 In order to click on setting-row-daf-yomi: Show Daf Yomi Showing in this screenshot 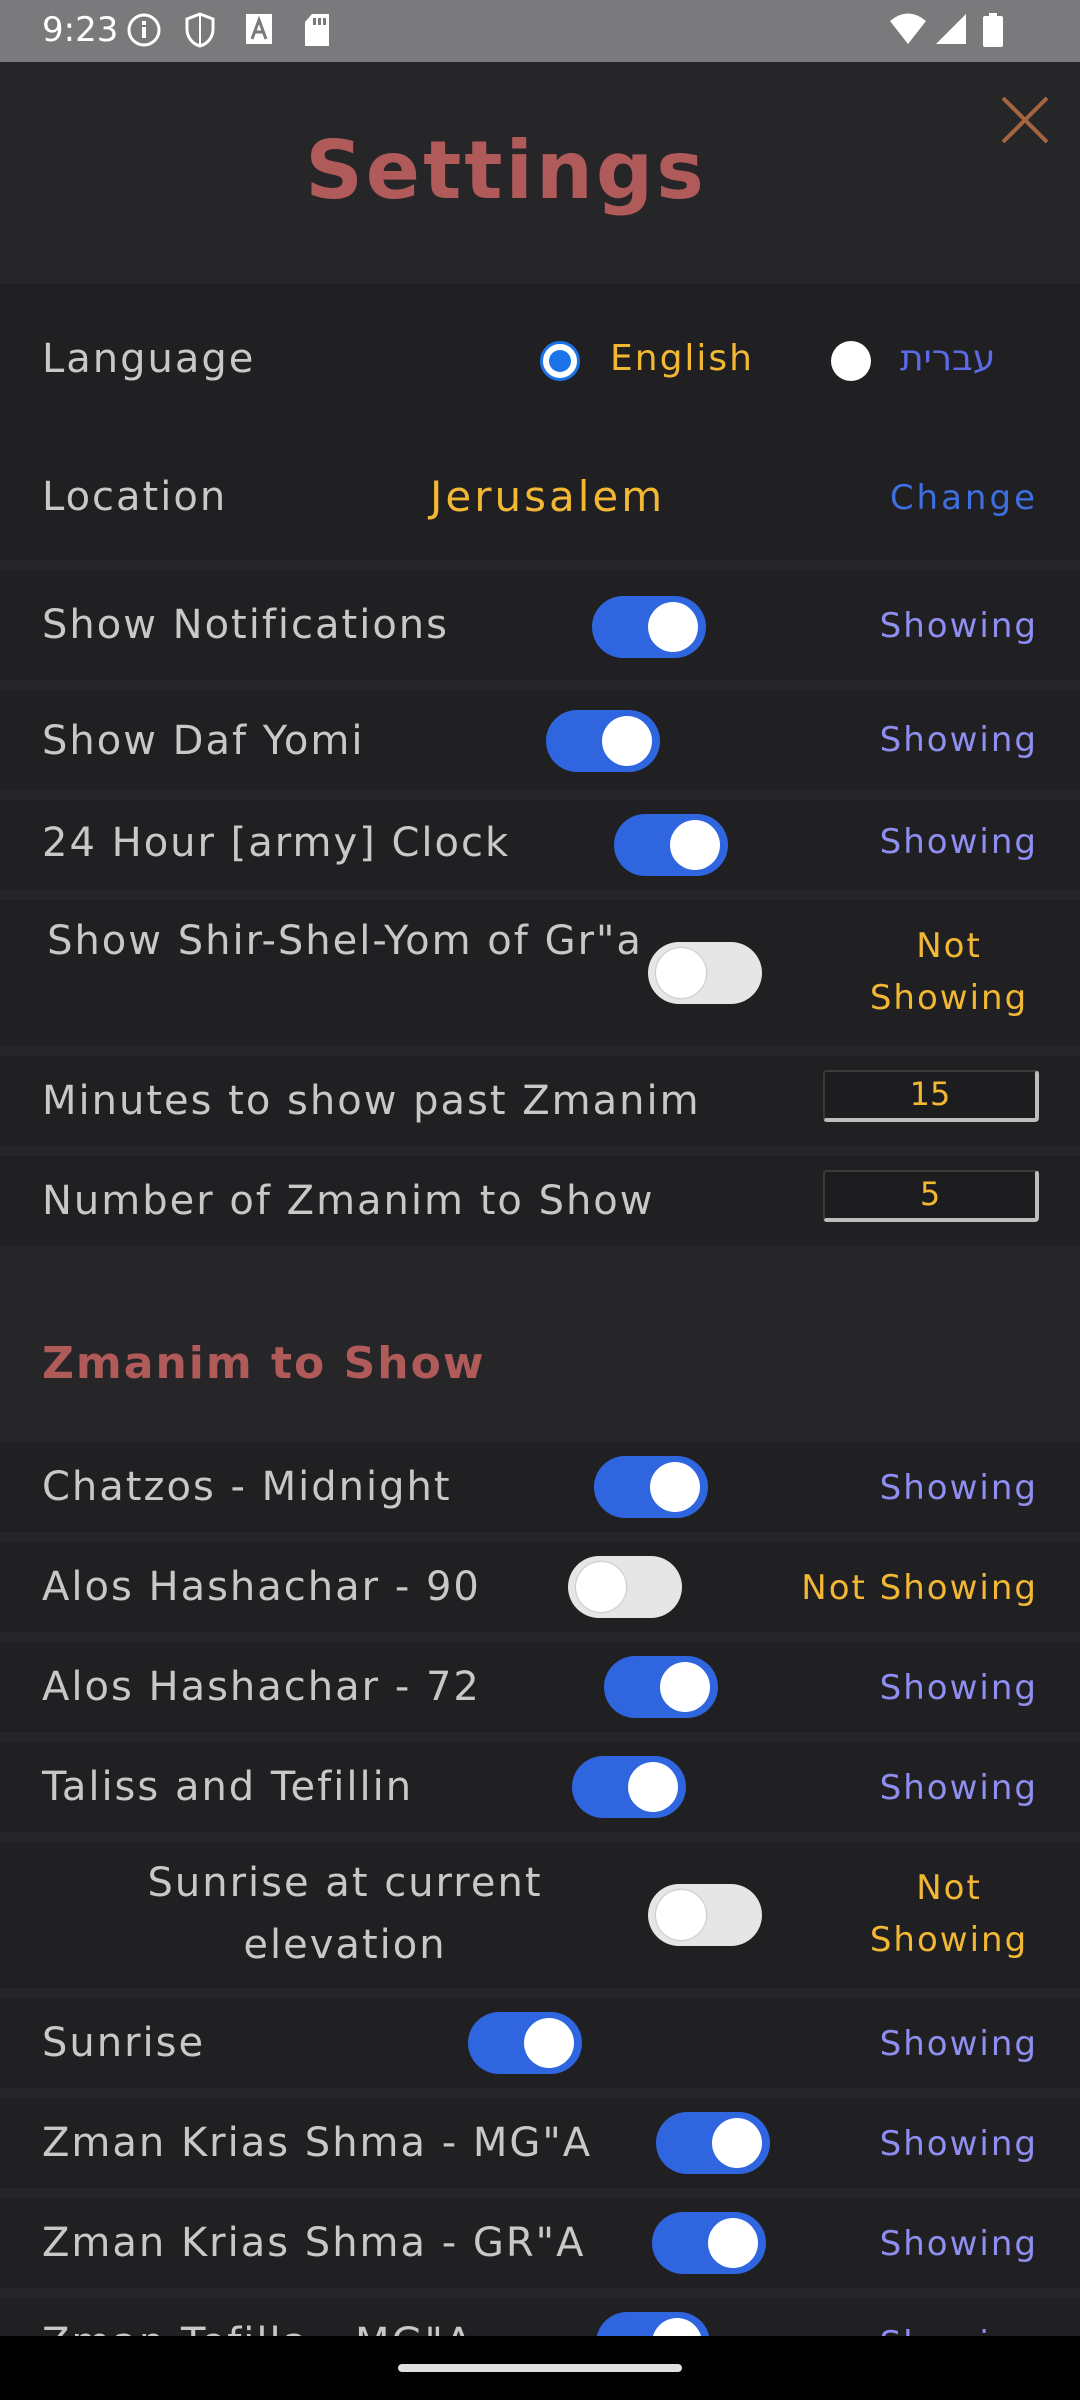, I will do `click(540, 740)`.